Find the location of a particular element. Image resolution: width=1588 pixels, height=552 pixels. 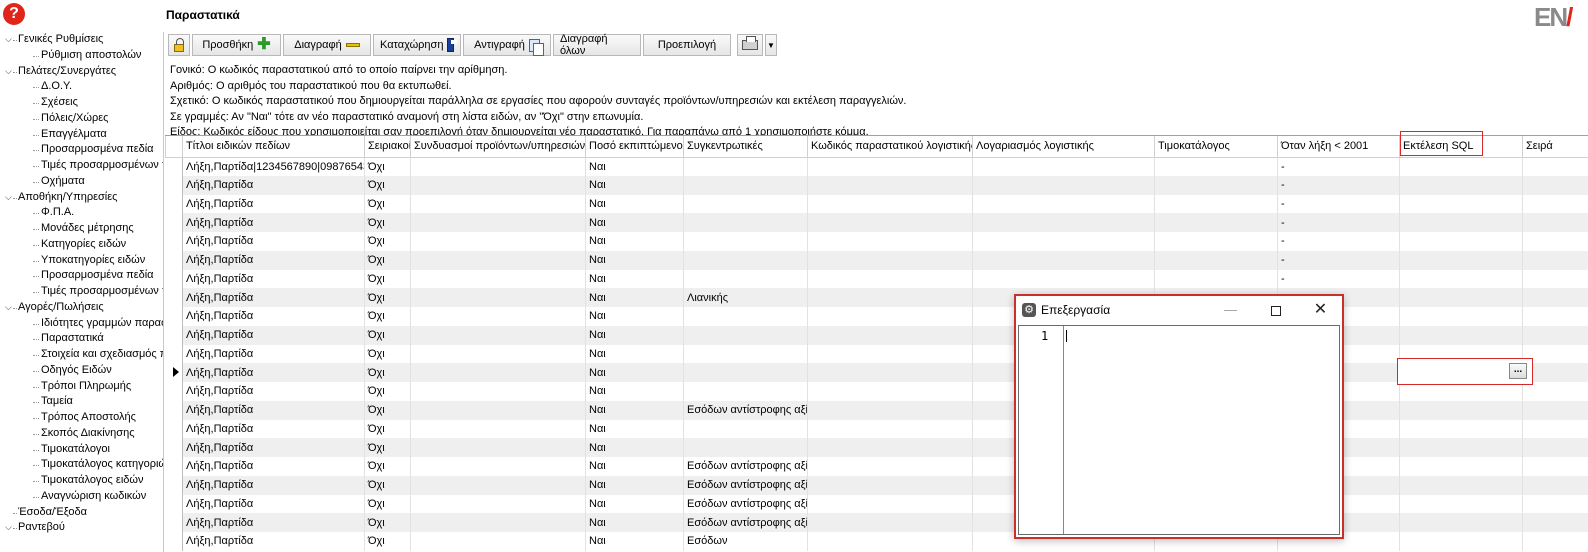

column-header: Σειρά is located at coordinates (1555, 147).